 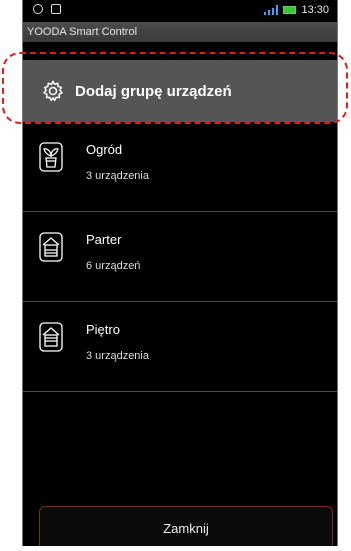 What do you see at coordinates (82, 32) in the screenshot?
I see `app-title: YOODA Smart Control` at bounding box center [82, 32].